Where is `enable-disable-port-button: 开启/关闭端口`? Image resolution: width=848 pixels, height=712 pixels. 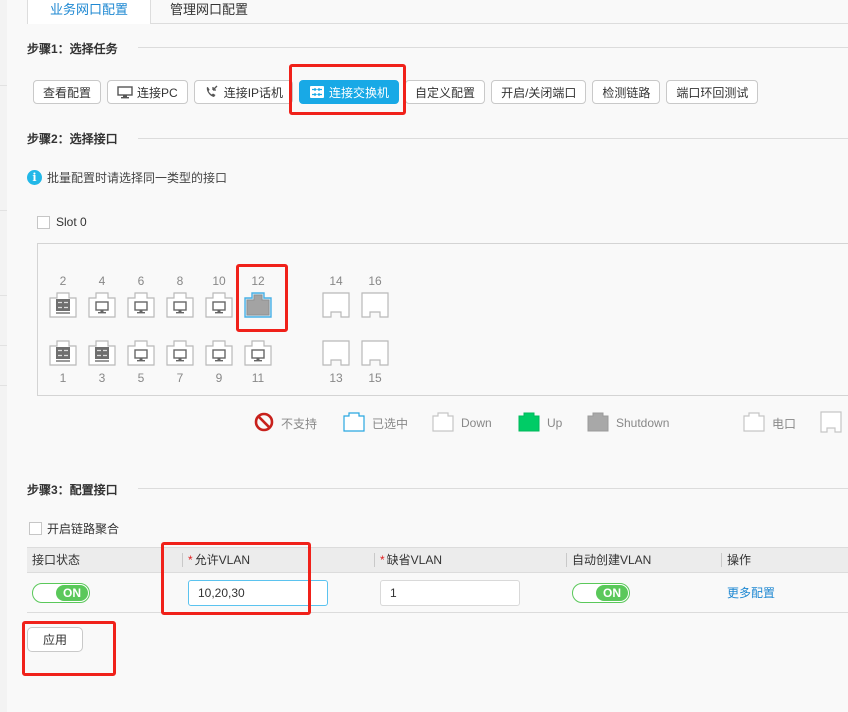 enable-disable-port-button: 开启/关闭端口 is located at coordinates (539, 92).